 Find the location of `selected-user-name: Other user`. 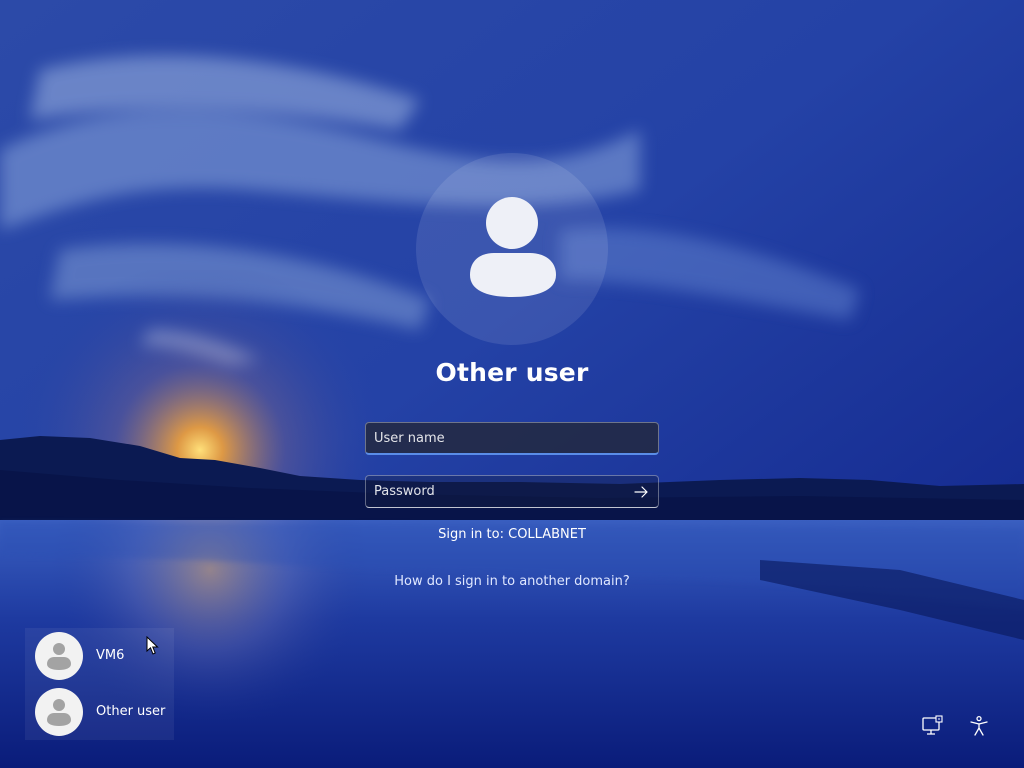

selected-user-name: Other user is located at coordinates (512, 372).